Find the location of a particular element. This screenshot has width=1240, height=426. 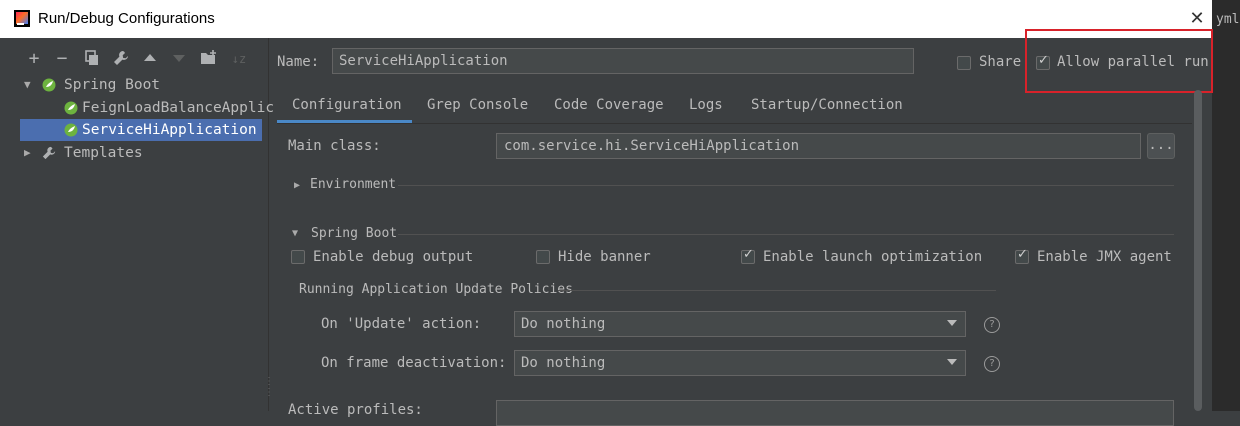

group-divider is located at coordinates (777, 290).